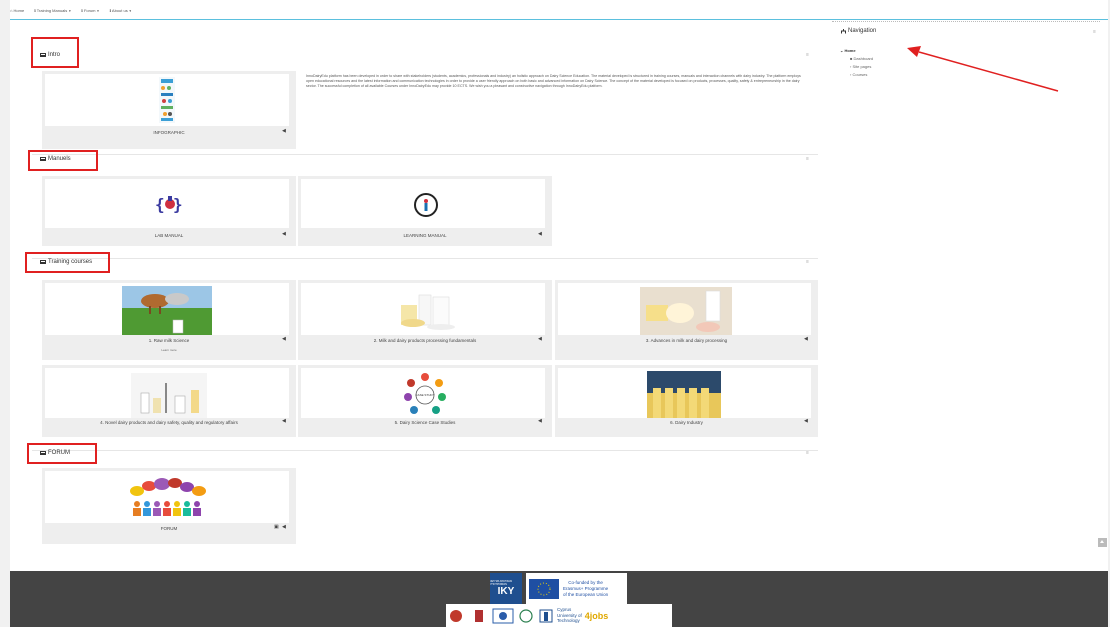 This screenshot has width=1110, height=627. I want to click on dairy-industry-thumbnail, so click(684, 393).